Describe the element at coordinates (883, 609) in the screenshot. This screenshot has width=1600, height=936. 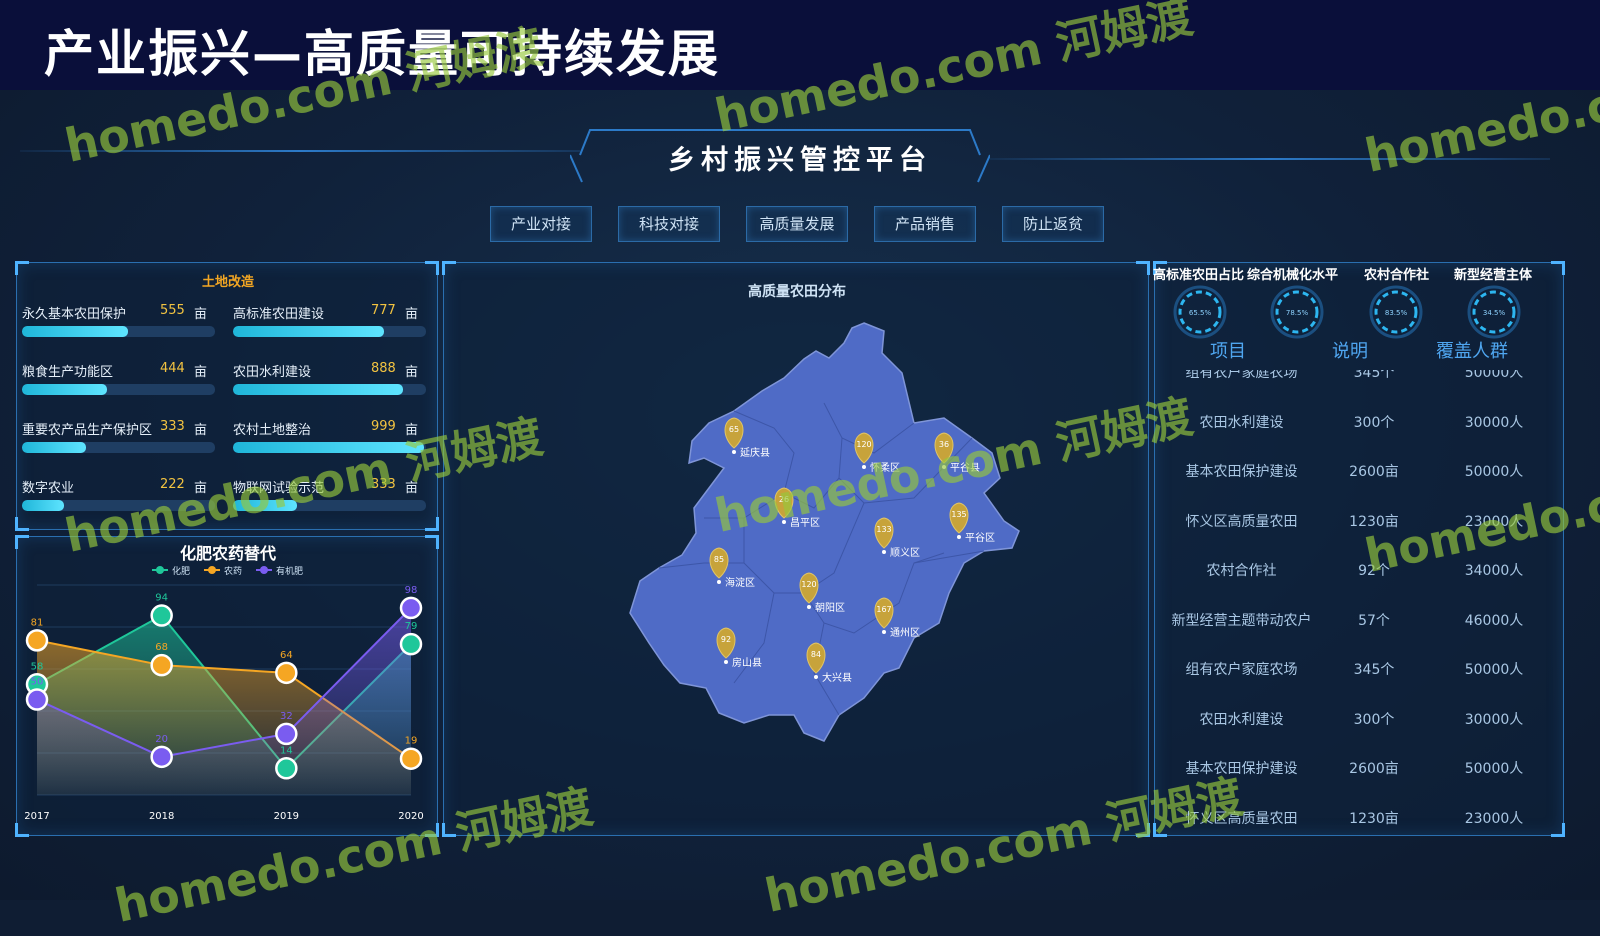
I see `map-marker-value: 167` at that location.